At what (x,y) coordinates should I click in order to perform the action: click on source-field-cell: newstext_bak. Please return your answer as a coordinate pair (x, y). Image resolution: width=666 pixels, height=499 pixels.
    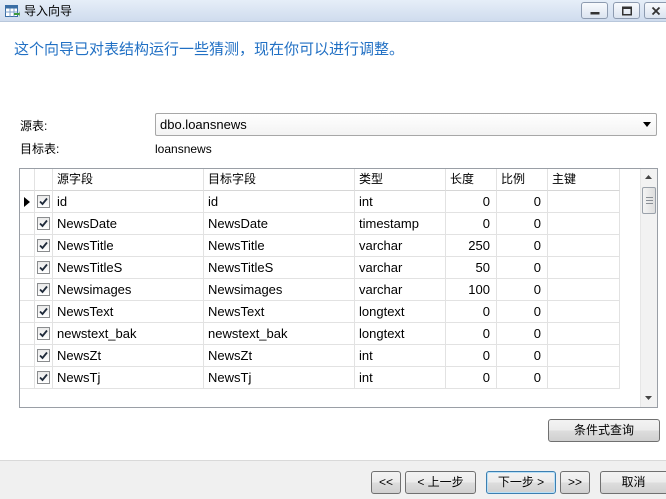
    Looking at the image, I should click on (128, 334).